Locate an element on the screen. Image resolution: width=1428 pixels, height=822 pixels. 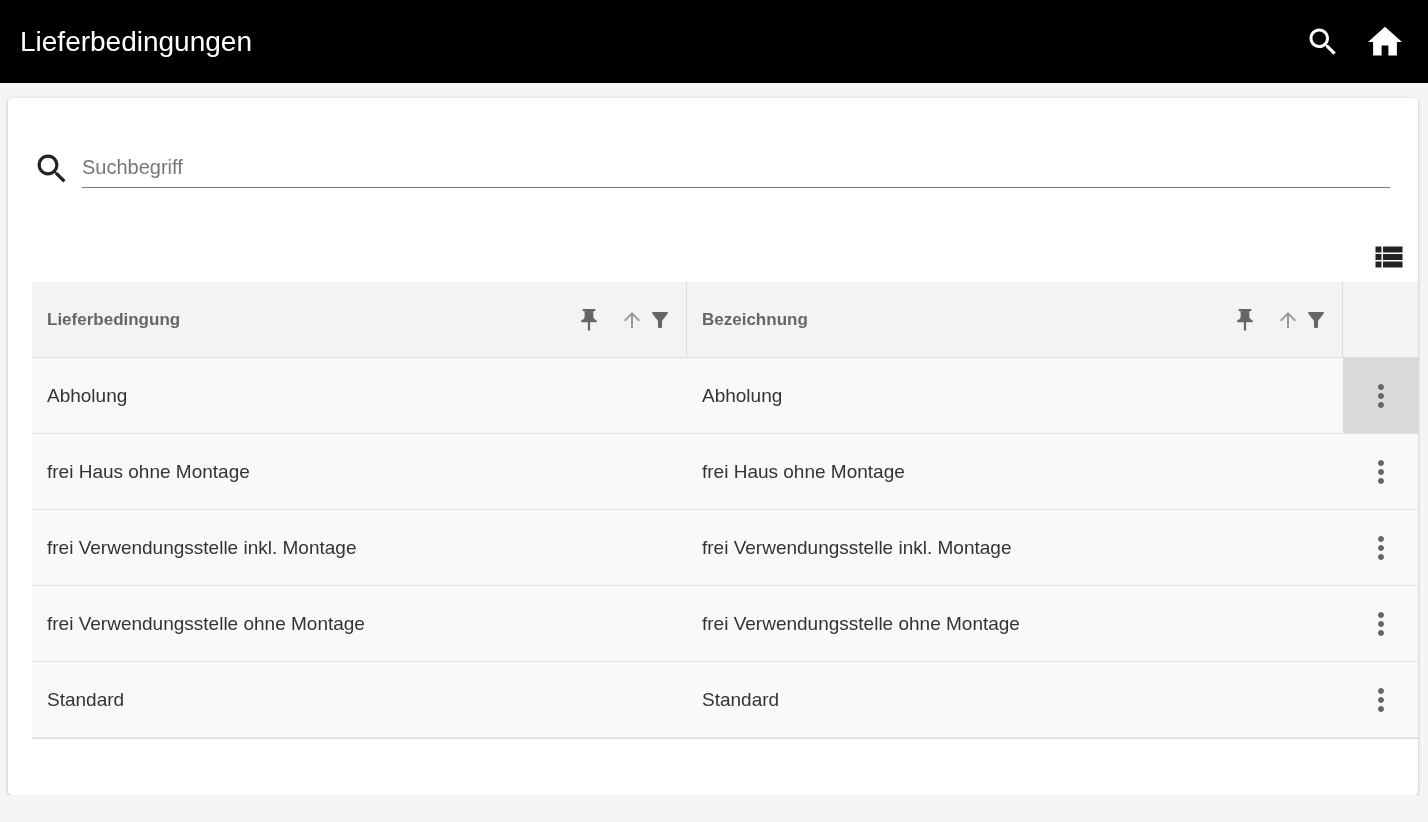
app-title: Lieferbedingungen is located at coordinates (136, 41).